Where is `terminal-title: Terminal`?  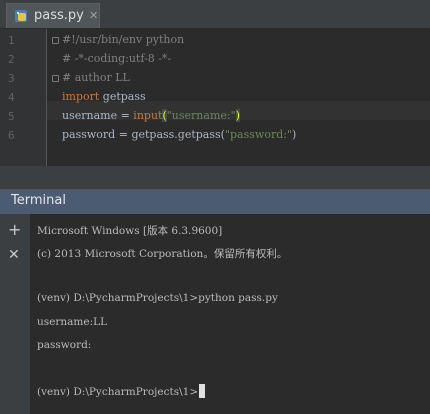 terminal-title: Terminal is located at coordinates (38, 200).